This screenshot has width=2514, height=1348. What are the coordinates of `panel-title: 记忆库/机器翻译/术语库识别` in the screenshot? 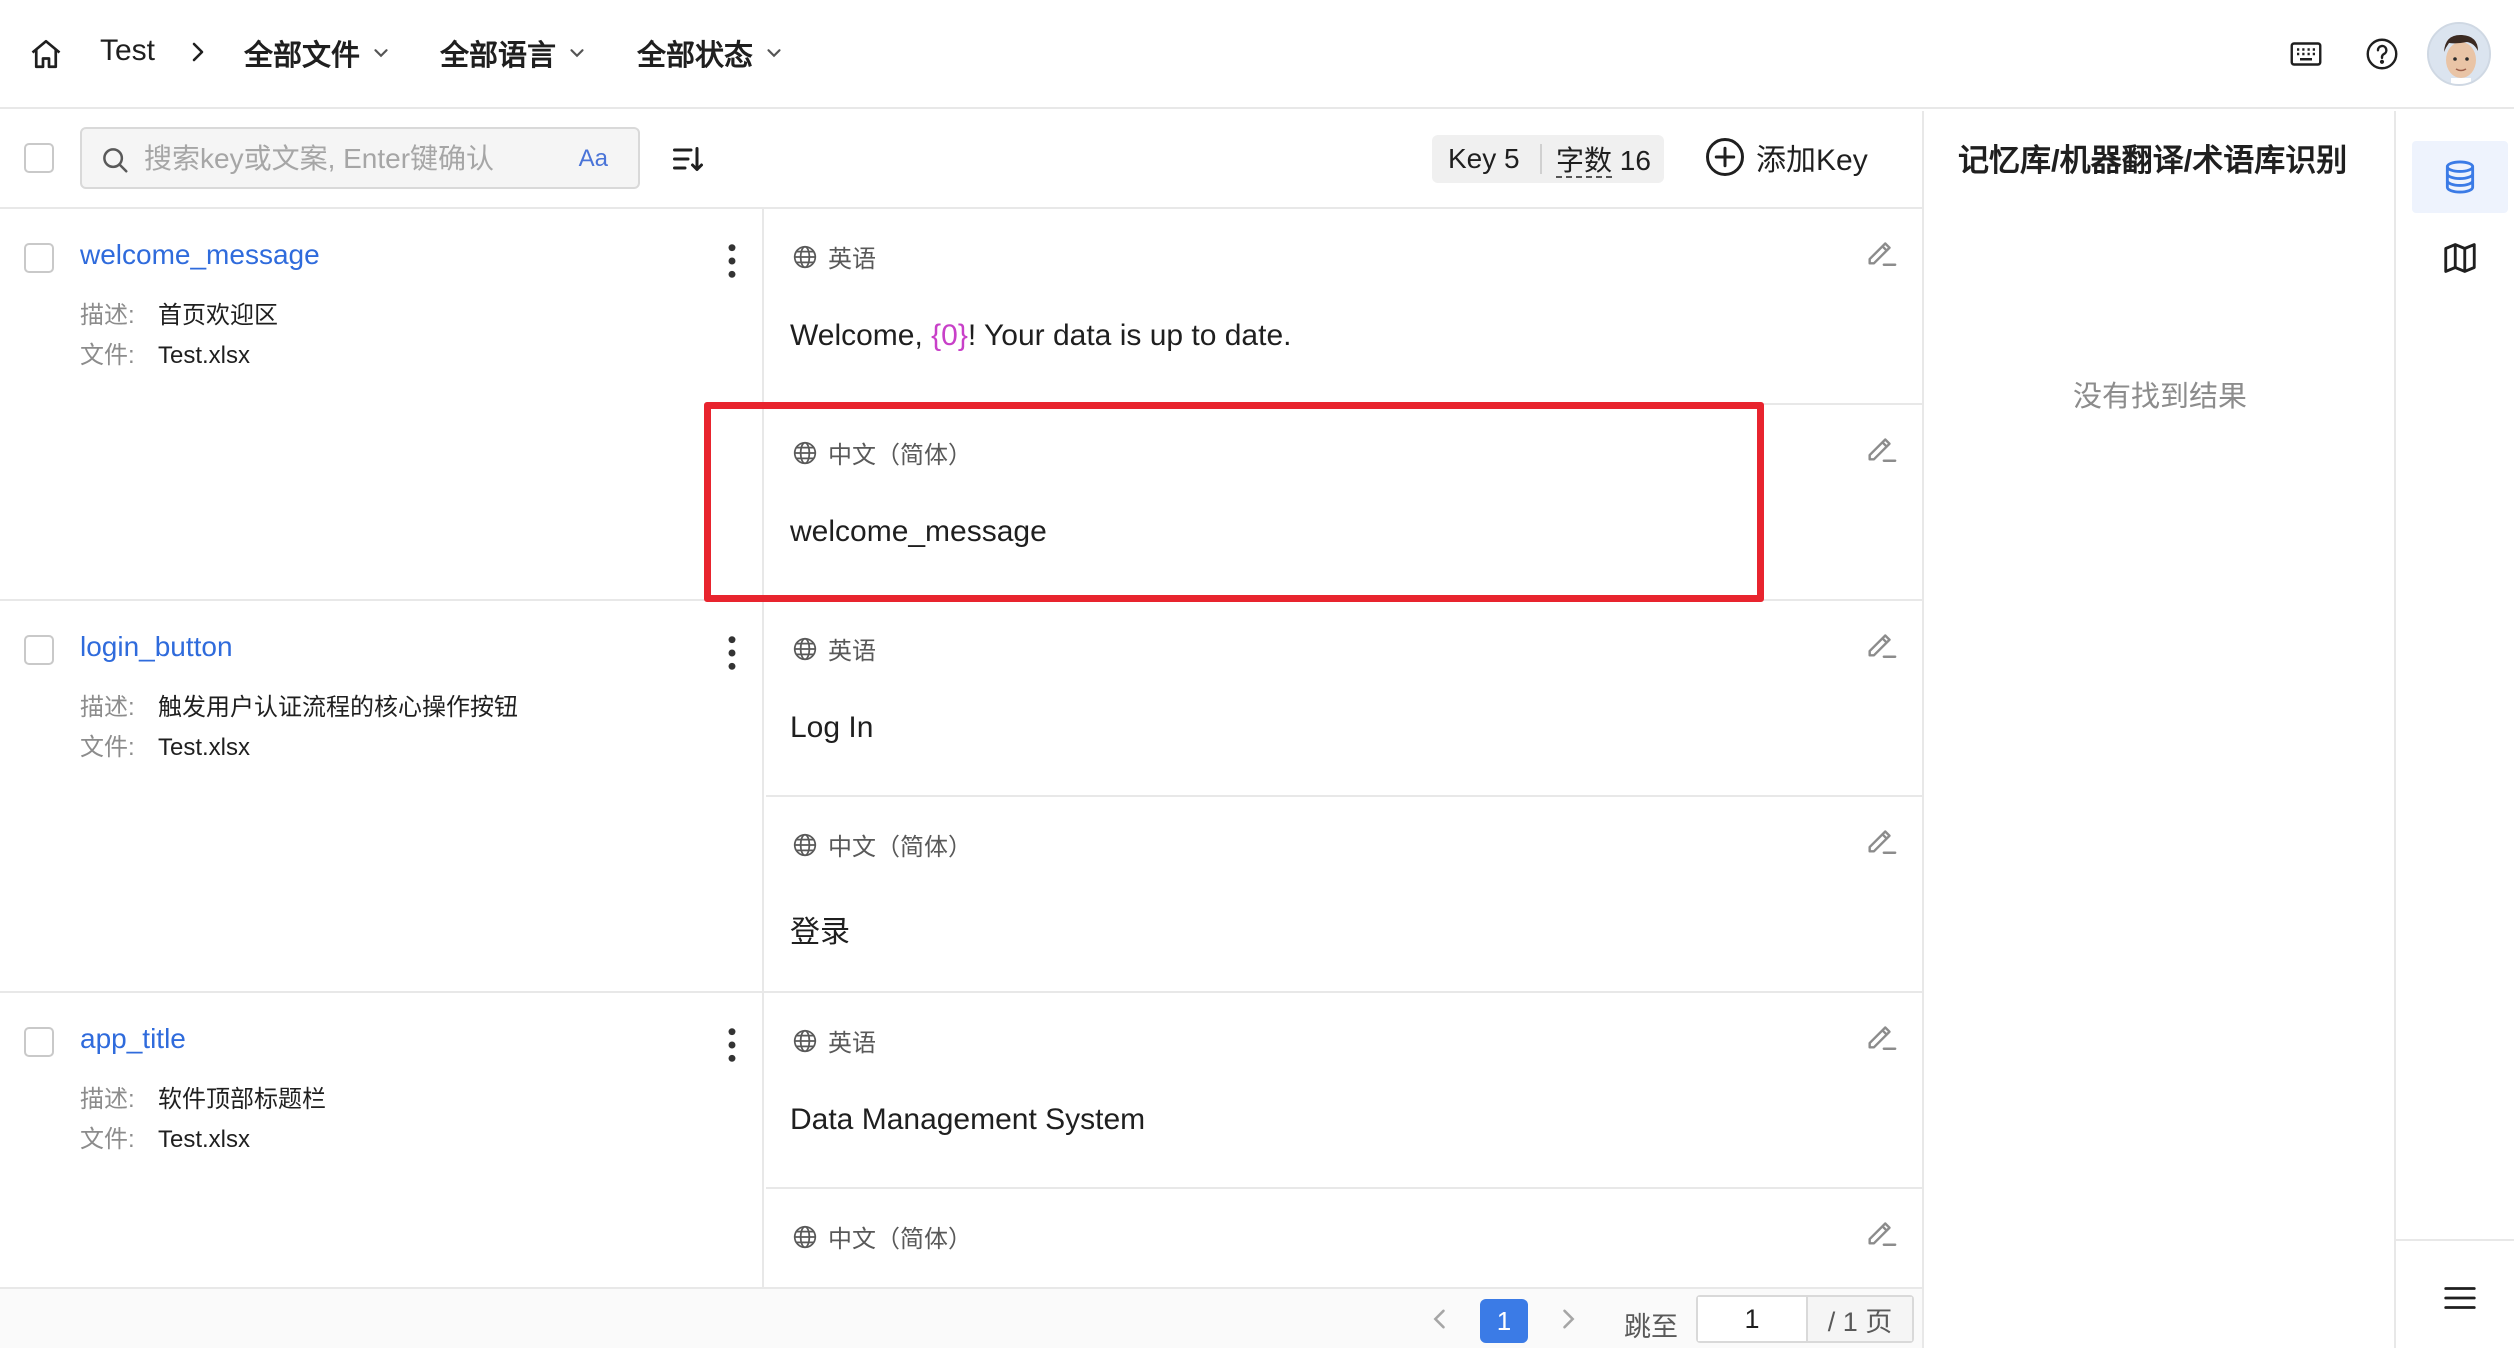 It's located at (2153, 160).